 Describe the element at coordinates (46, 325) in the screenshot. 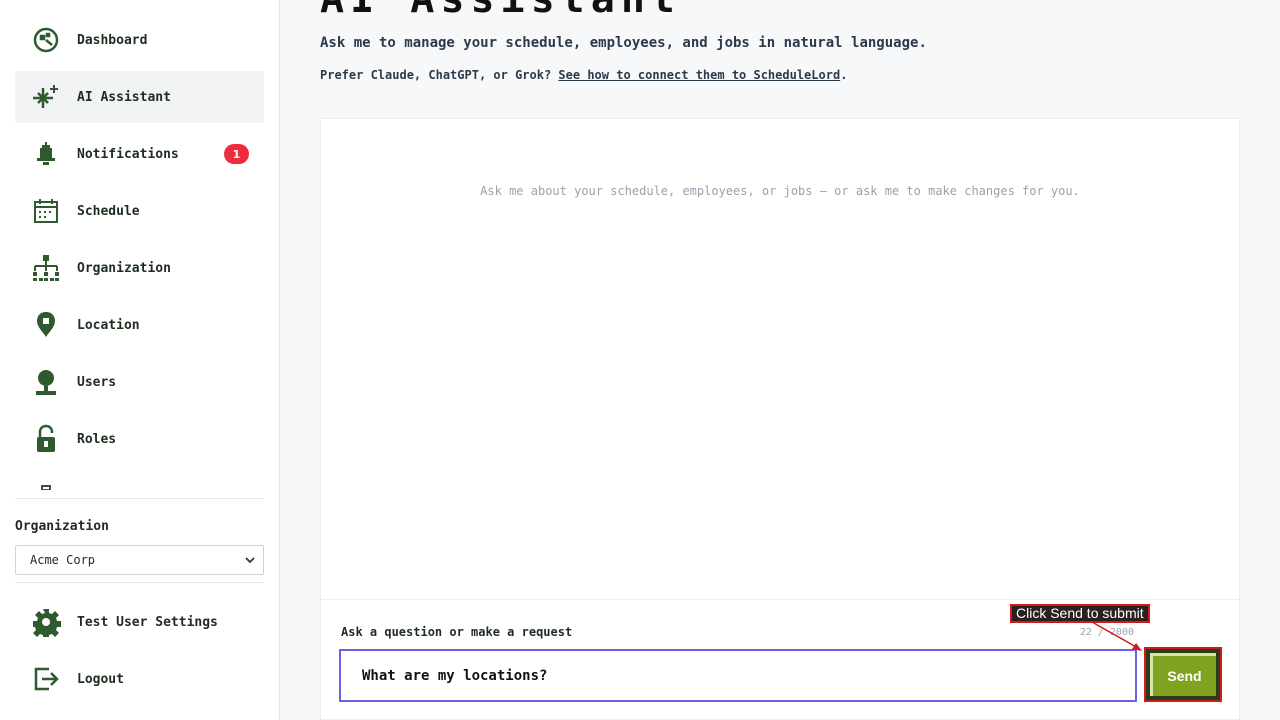

I see `map-pin-icon` at that location.